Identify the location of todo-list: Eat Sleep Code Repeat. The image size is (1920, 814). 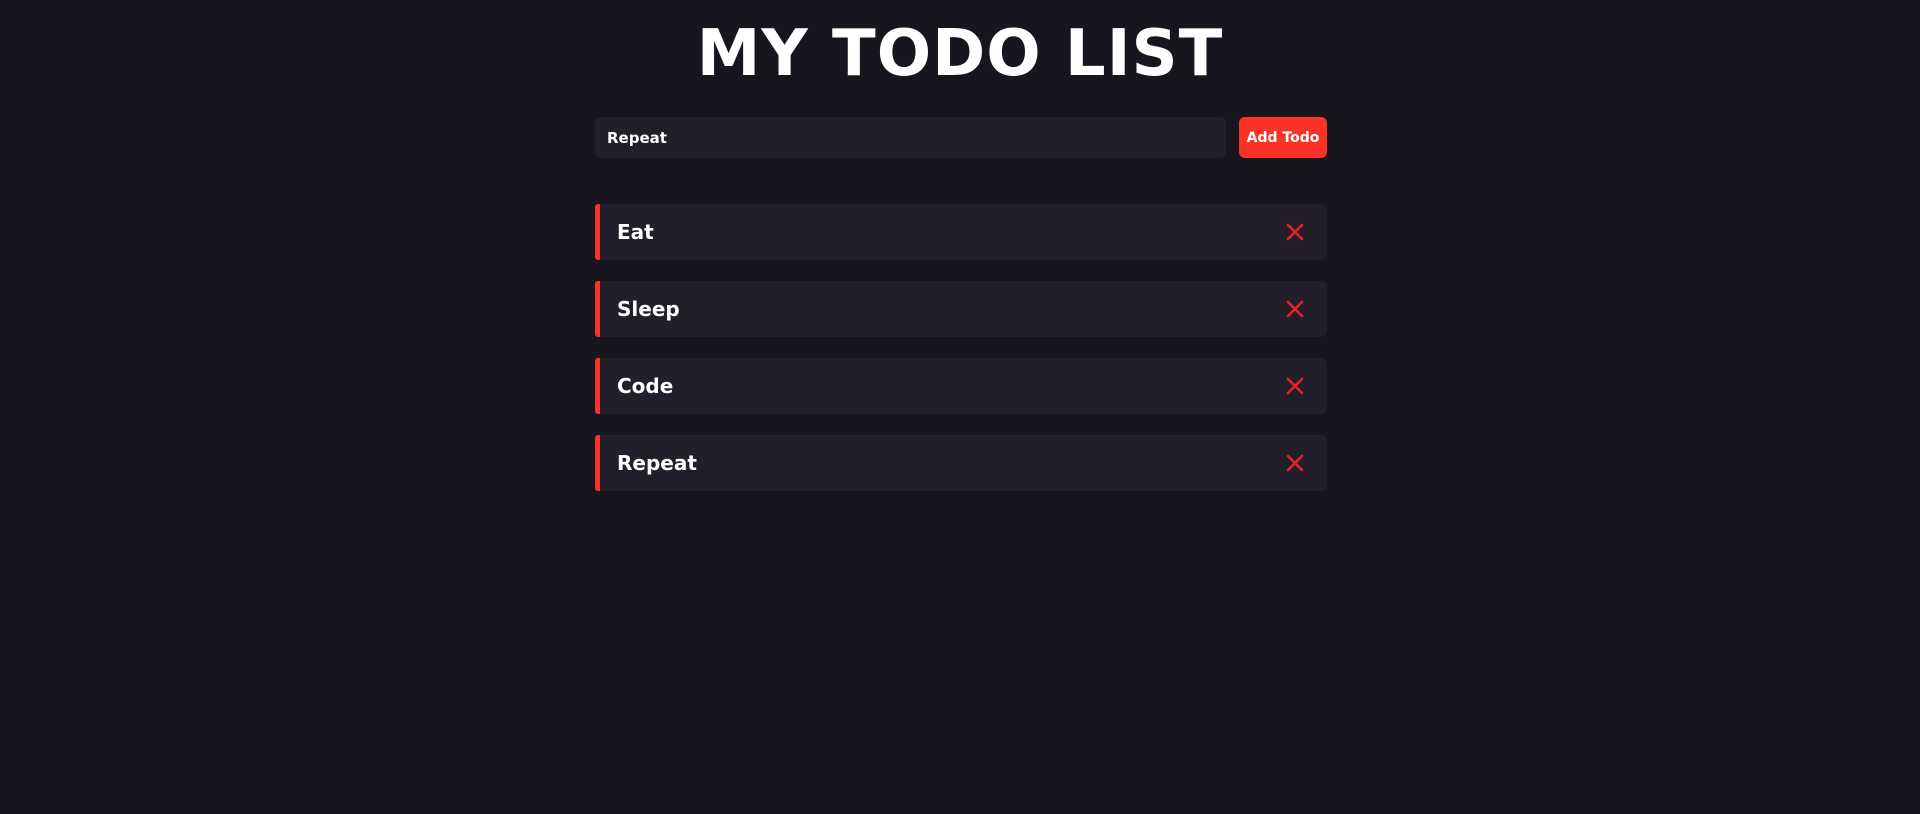
(961, 358).